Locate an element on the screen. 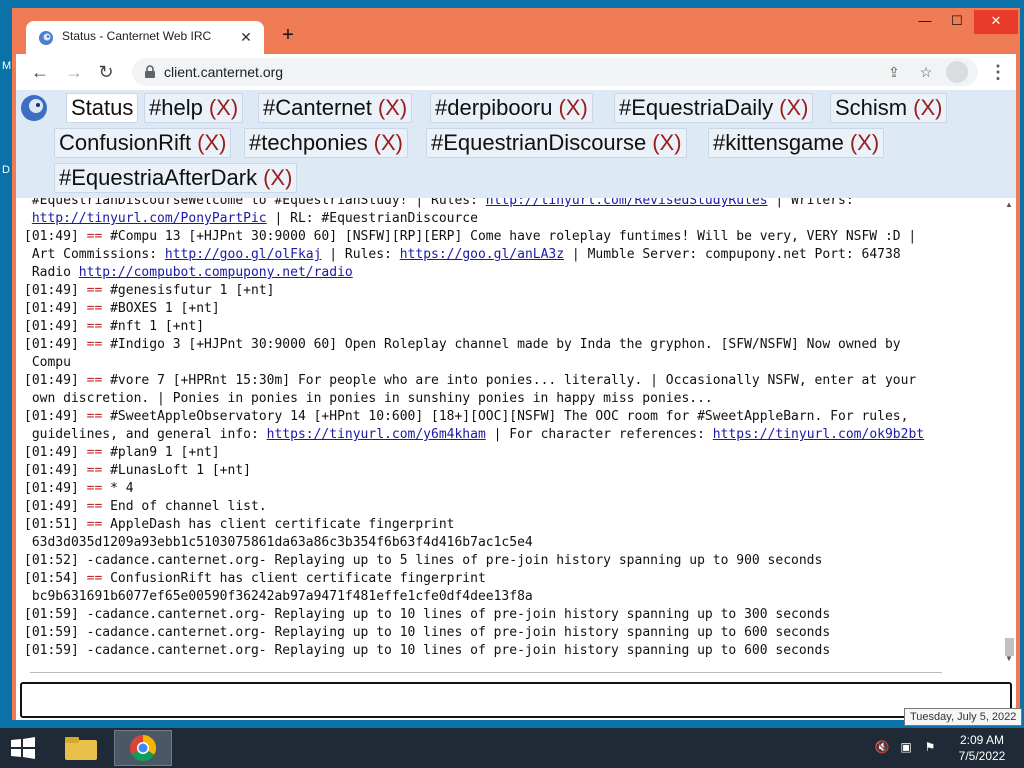 This screenshot has width=1024, height=768. channel-tab: Schism (X) is located at coordinates (889, 108).